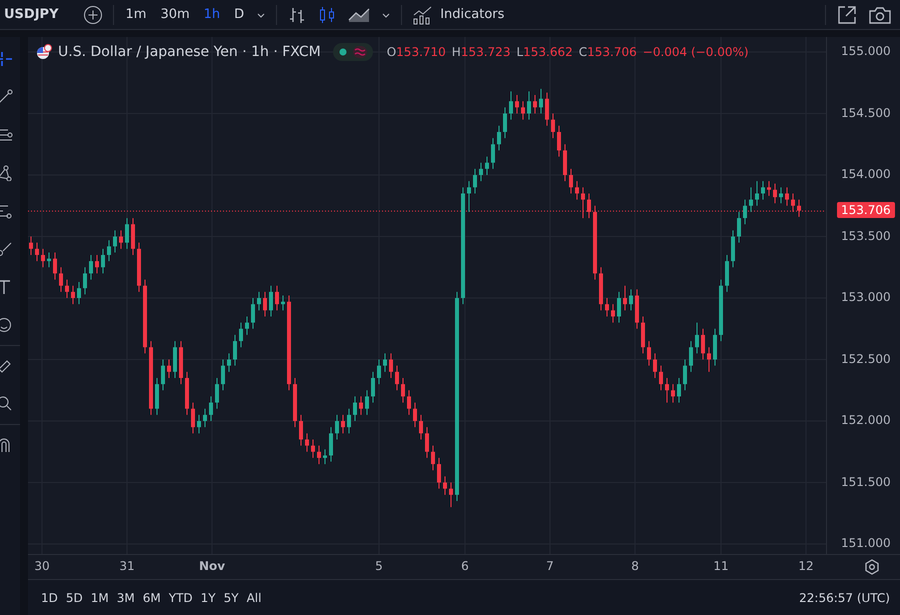 The image size is (900, 615). I want to click on nodes-icon, so click(6, 173).